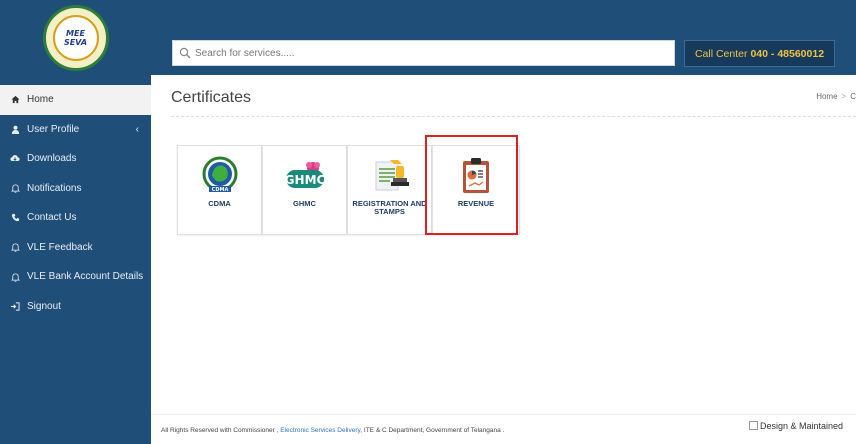  Describe the element at coordinates (185, 53) in the screenshot. I see `search-icon` at that location.